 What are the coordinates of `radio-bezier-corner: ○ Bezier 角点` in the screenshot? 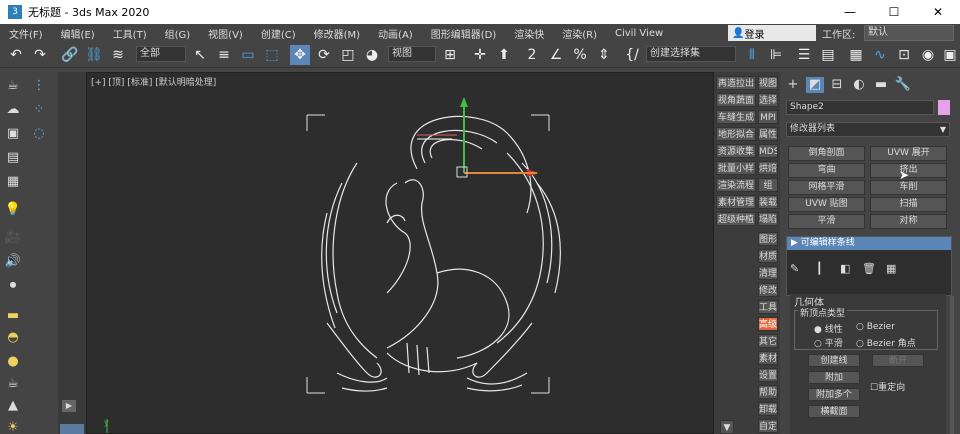 It's located at (886, 342).